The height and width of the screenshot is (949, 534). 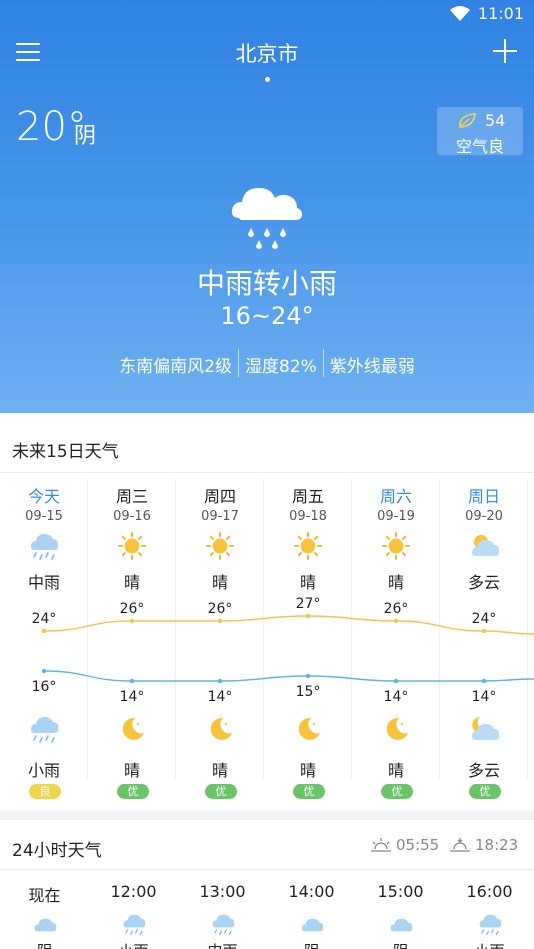 I want to click on aqi-value: 54, so click(x=495, y=120).